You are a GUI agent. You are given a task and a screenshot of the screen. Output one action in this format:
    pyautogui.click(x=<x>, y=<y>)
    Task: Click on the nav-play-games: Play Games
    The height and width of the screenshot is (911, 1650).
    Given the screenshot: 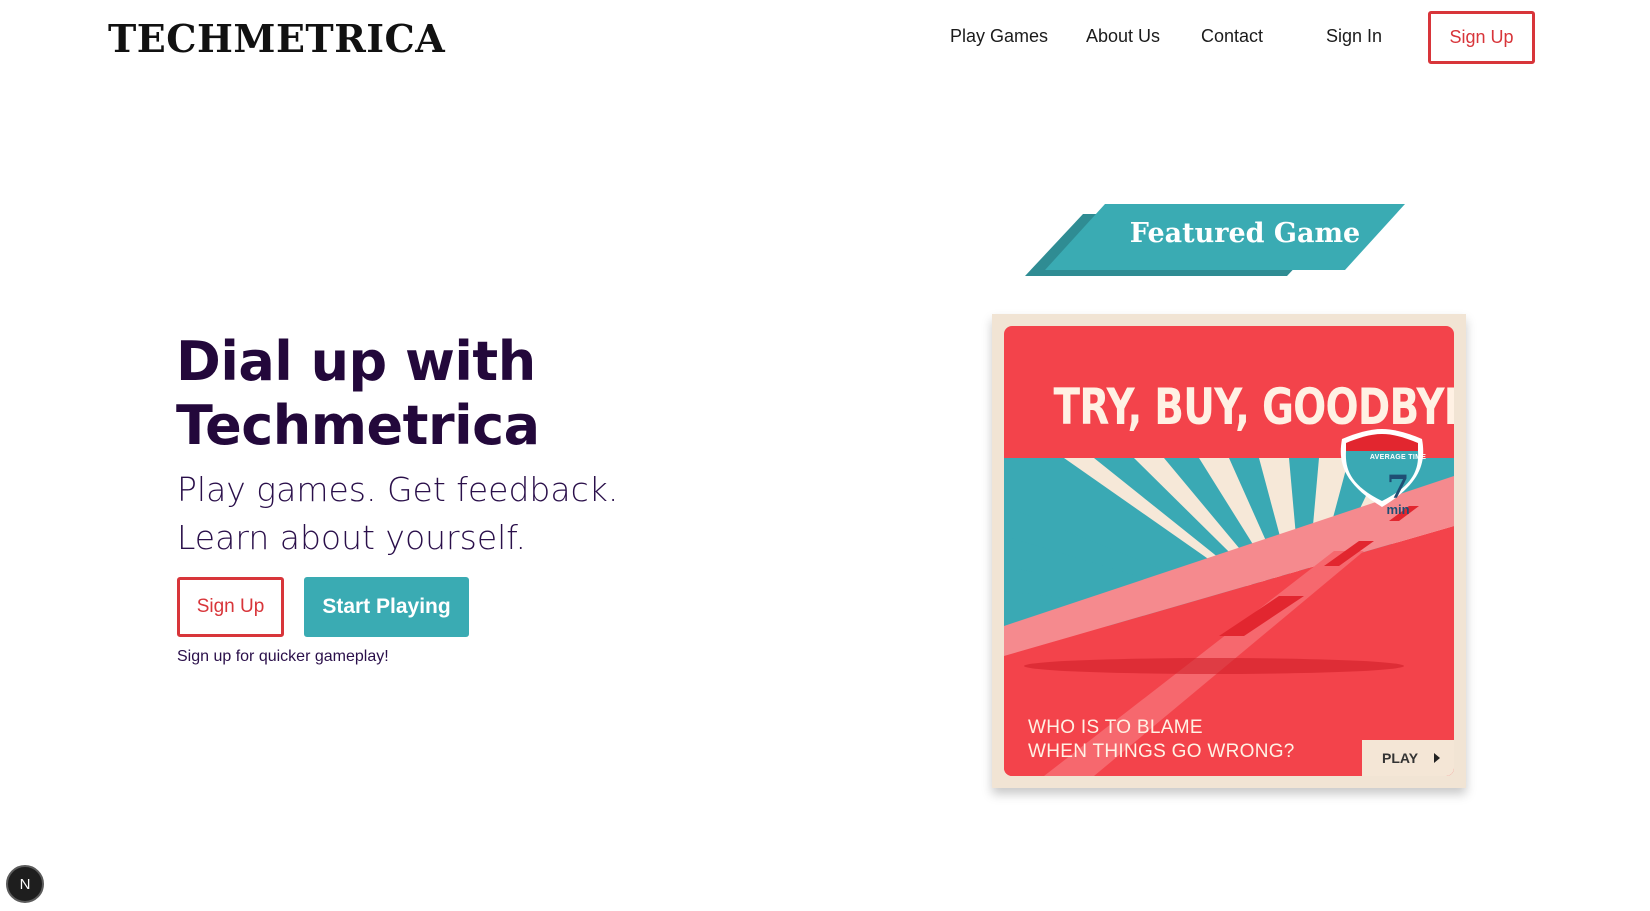 What is the action you would take?
    pyautogui.click(x=999, y=36)
    